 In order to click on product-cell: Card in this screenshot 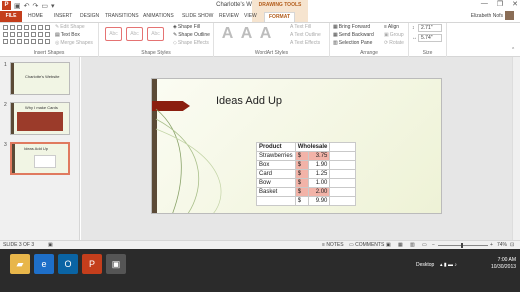, I will do `click(276, 174)`.